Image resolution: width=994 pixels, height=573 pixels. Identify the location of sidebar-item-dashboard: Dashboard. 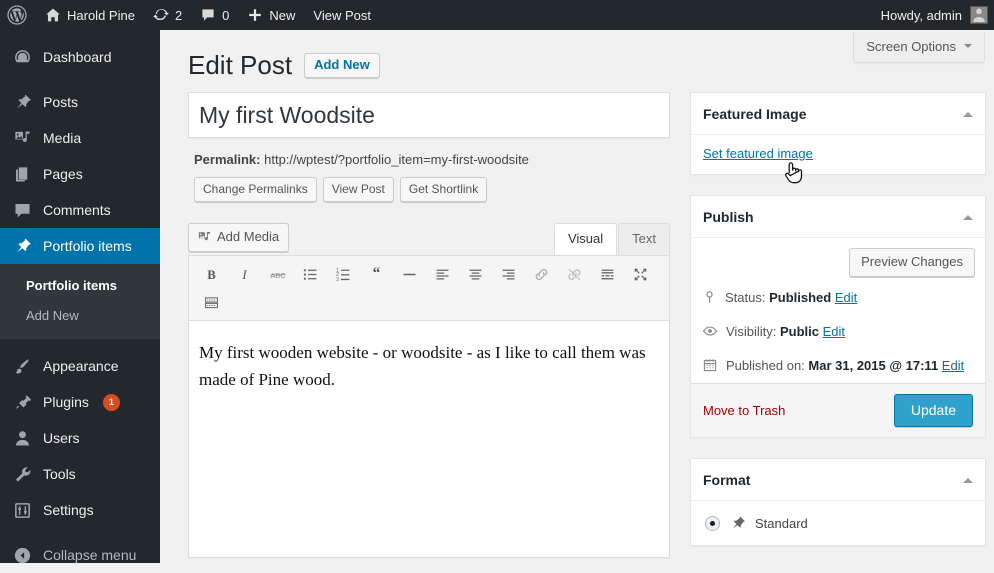
(80, 57).